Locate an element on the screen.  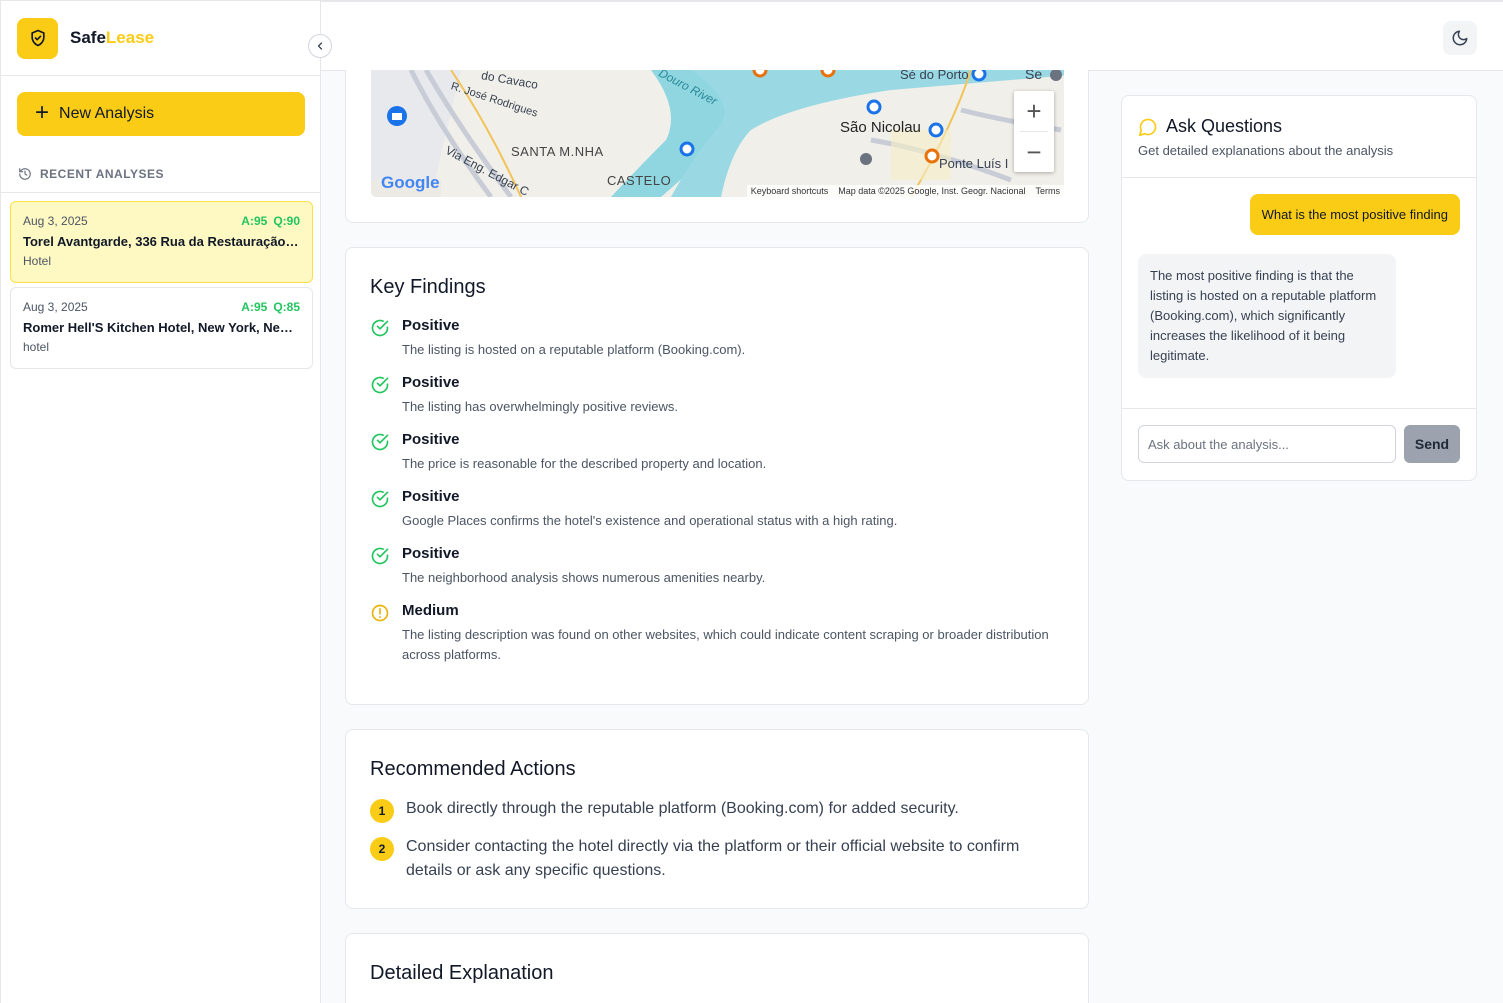
chevron-left-icon is located at coordinates (320, 46).